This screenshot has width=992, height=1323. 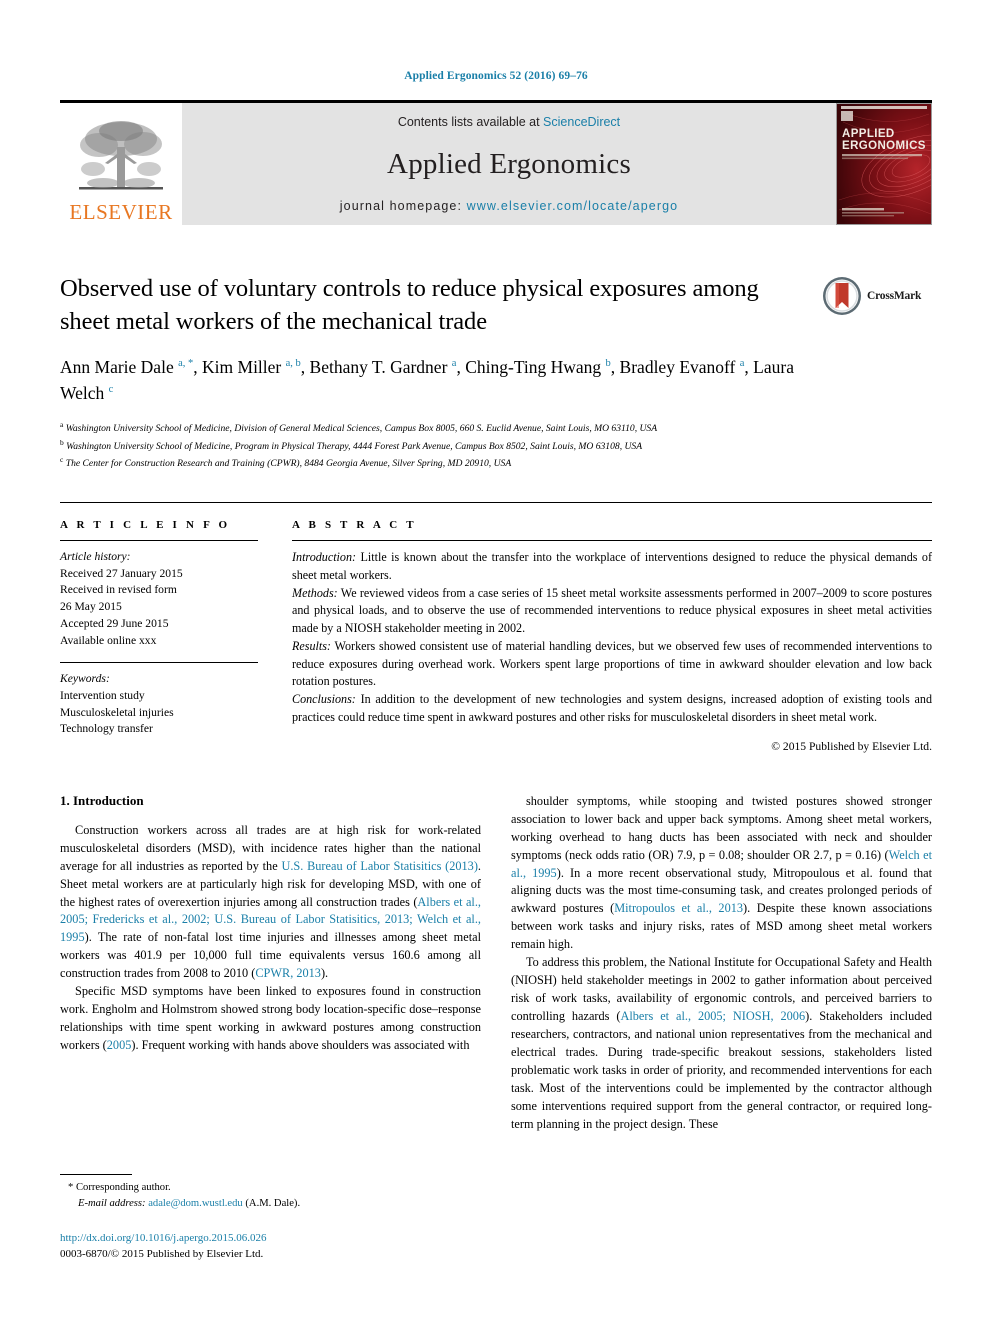 I want to click on email-link: adale@dom.wustl.edu, so click(x=195, y=1203).